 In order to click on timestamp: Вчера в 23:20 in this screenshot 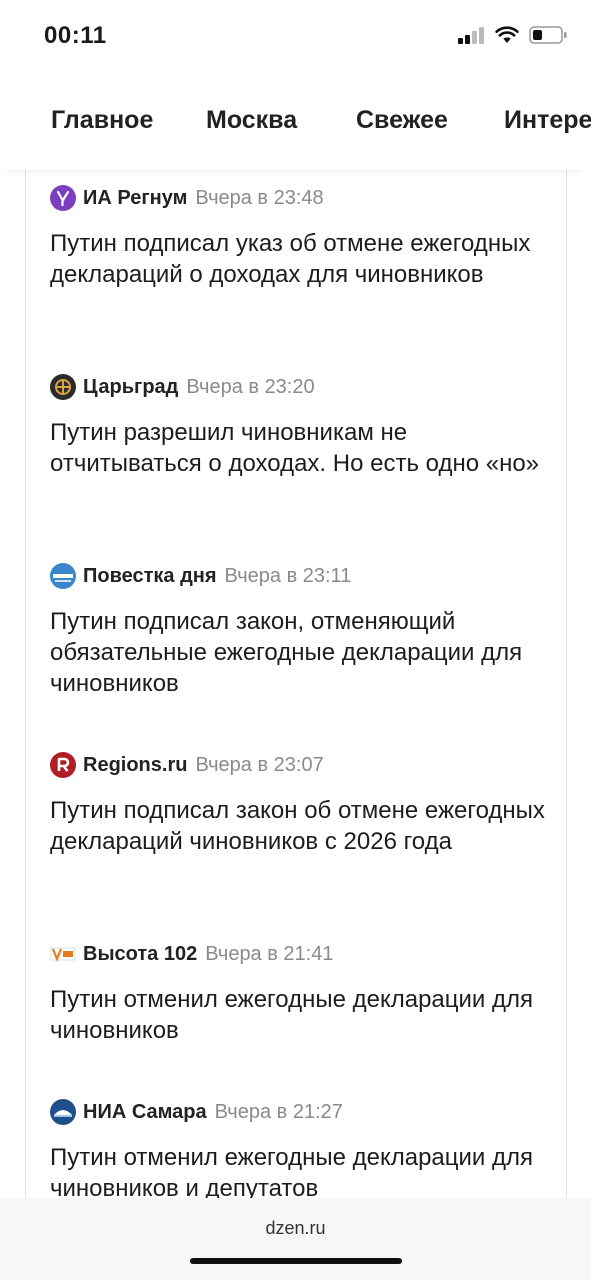, I will do `click(250, 386)`.